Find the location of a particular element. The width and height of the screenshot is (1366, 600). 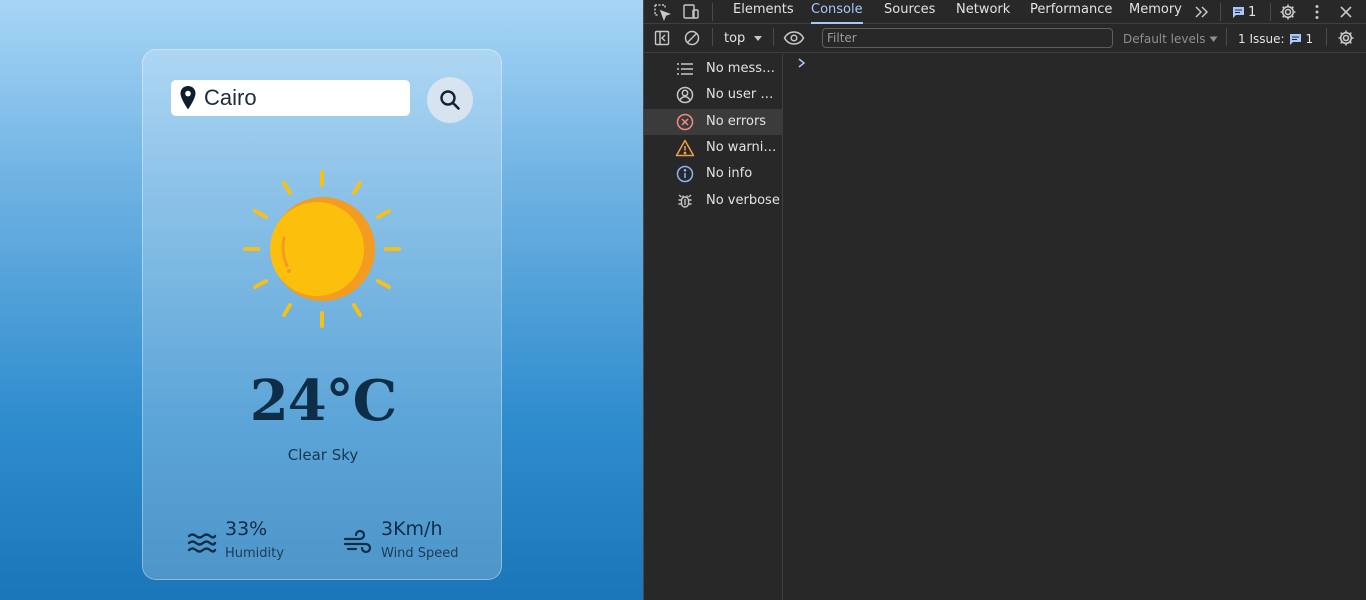

clear-console-icon is located at coordinates (692, 38).